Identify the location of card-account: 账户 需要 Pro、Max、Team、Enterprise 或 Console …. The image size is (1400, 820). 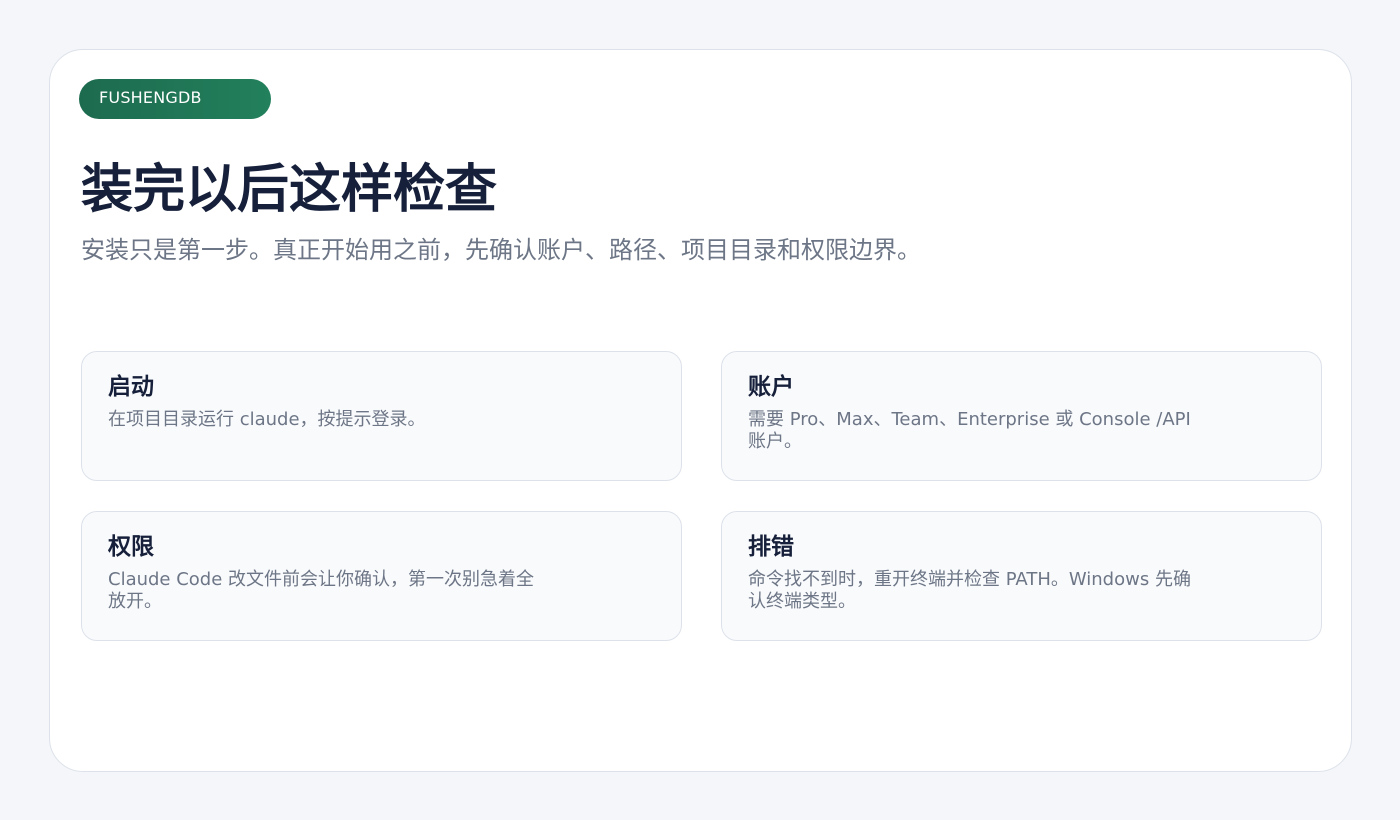
(1021, 416).